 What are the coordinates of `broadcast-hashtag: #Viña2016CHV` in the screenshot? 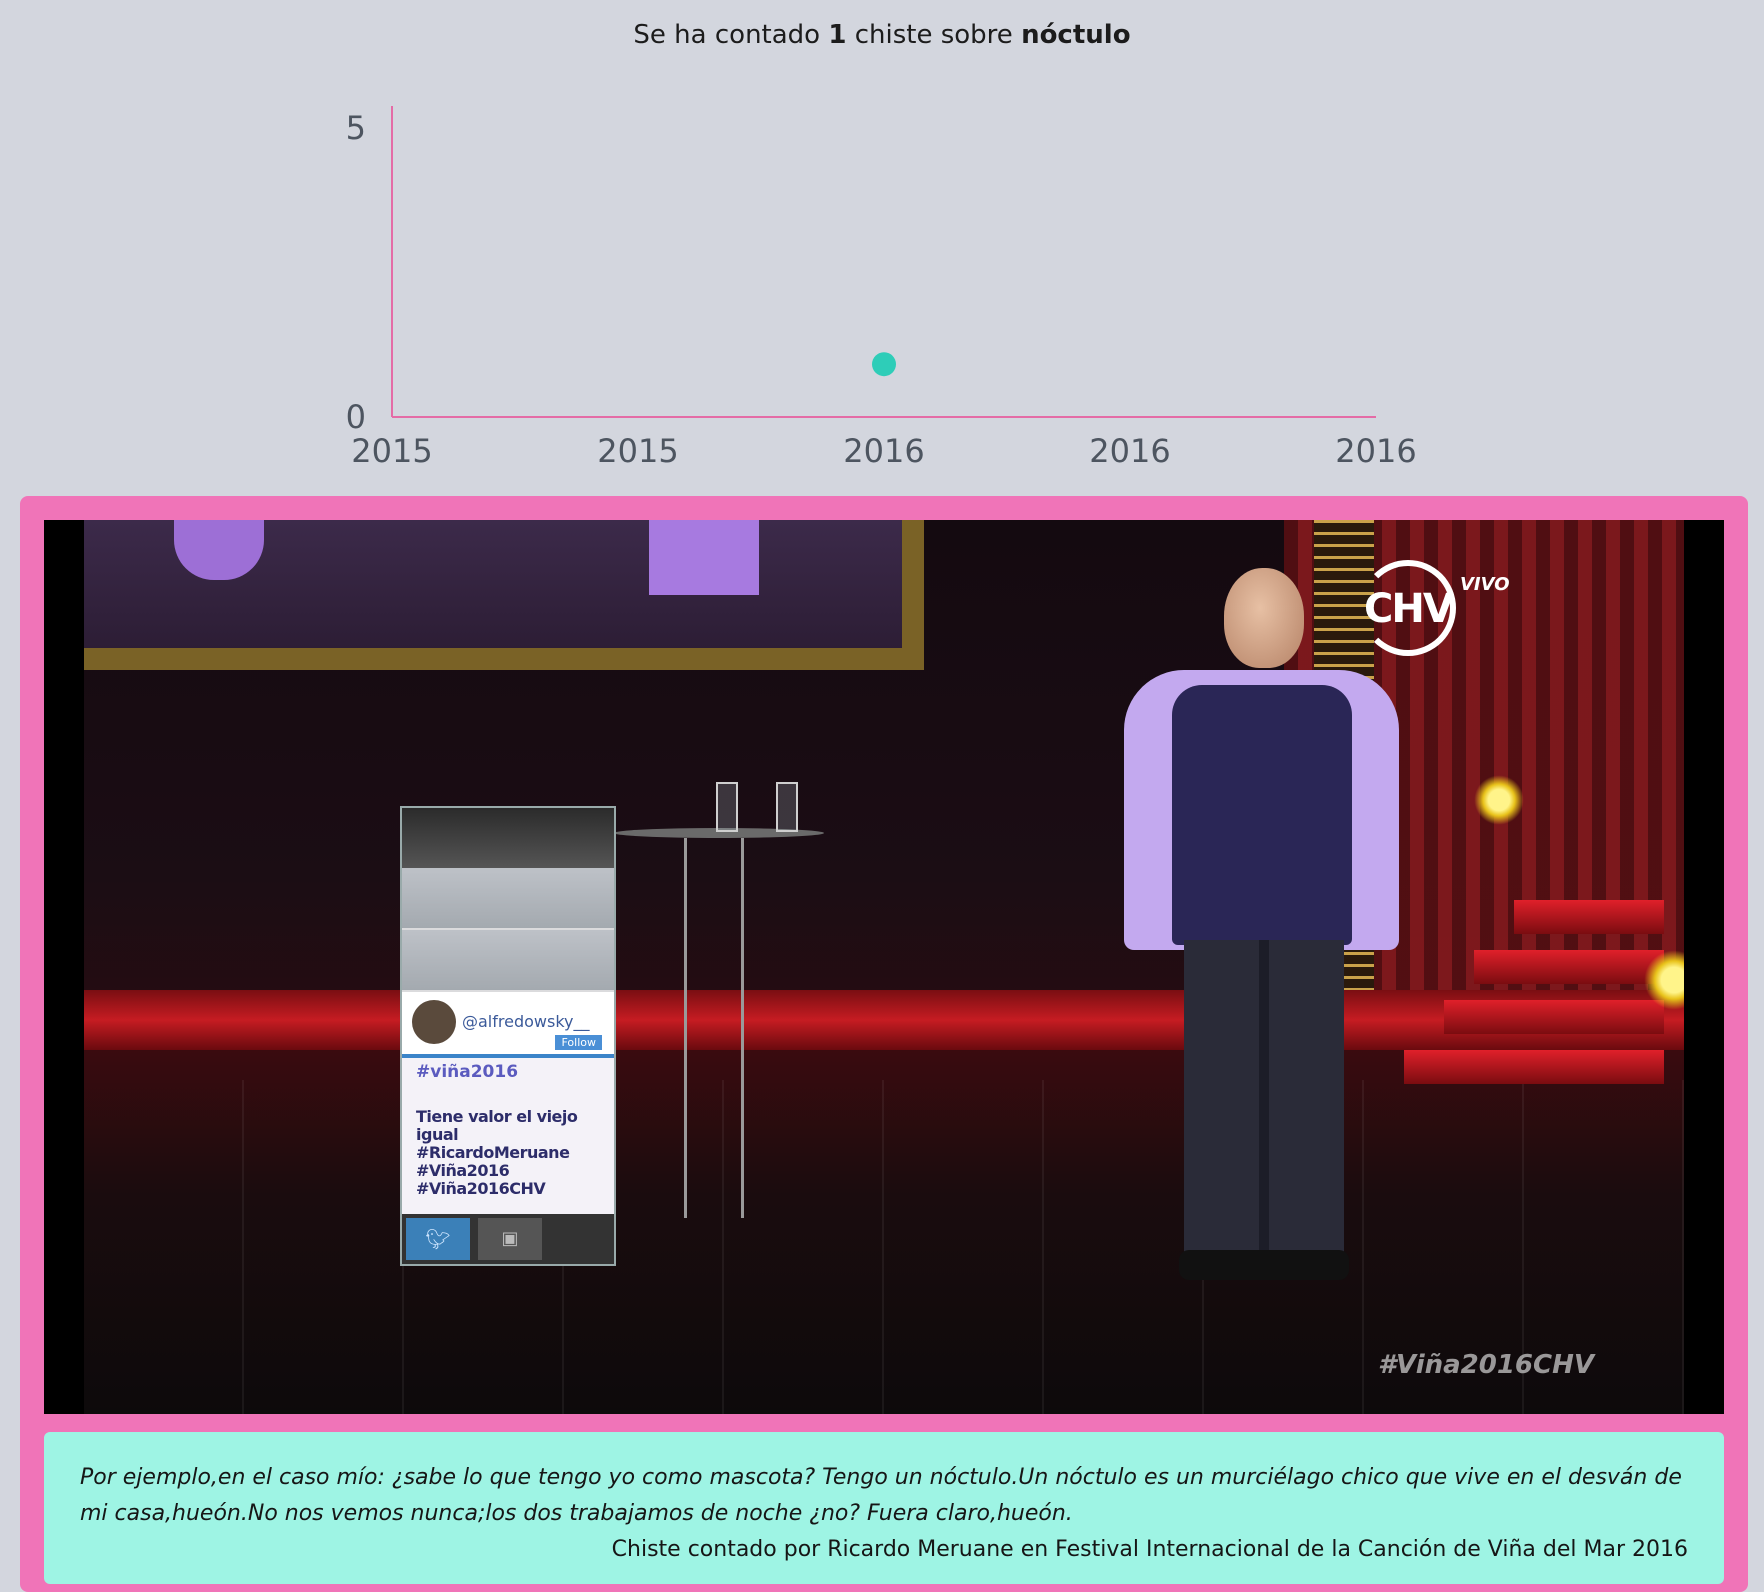 It's located at (1485, 1365).